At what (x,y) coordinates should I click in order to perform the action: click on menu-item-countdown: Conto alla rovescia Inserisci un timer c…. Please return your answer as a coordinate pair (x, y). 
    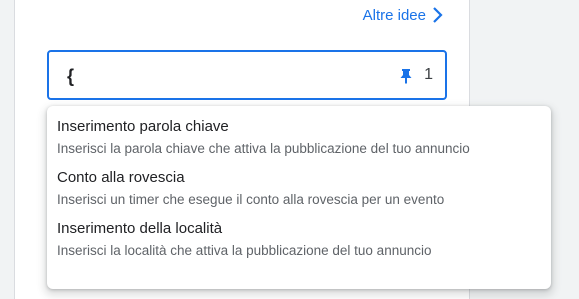
    Looking at the image, I should click on (299, 190).